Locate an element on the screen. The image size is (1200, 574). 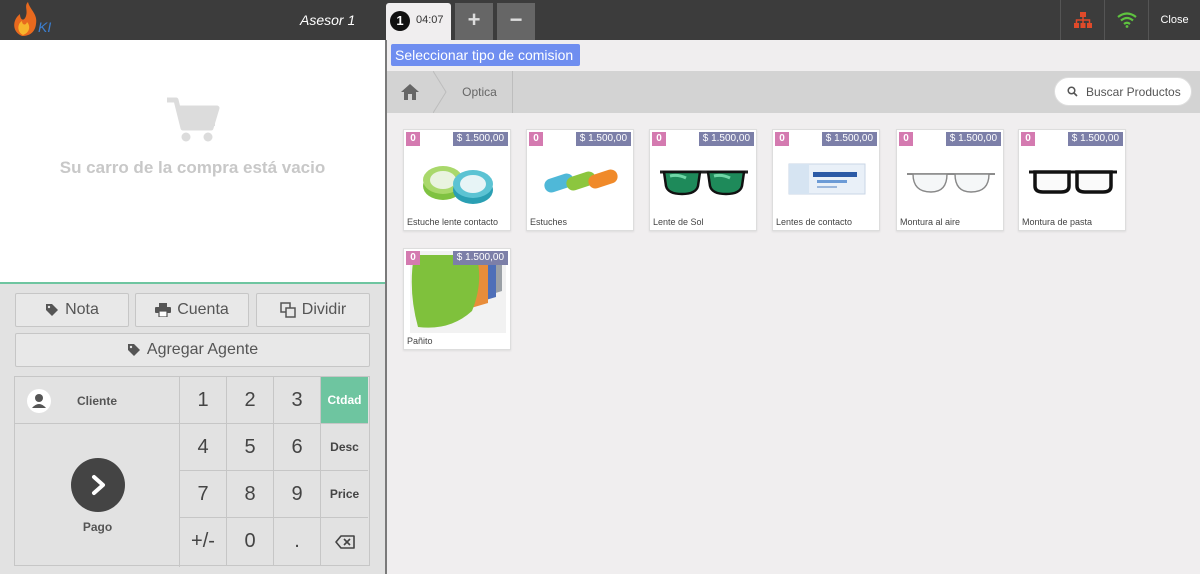
breadcrumb-category: Optica is located at coordinates (480, 92).